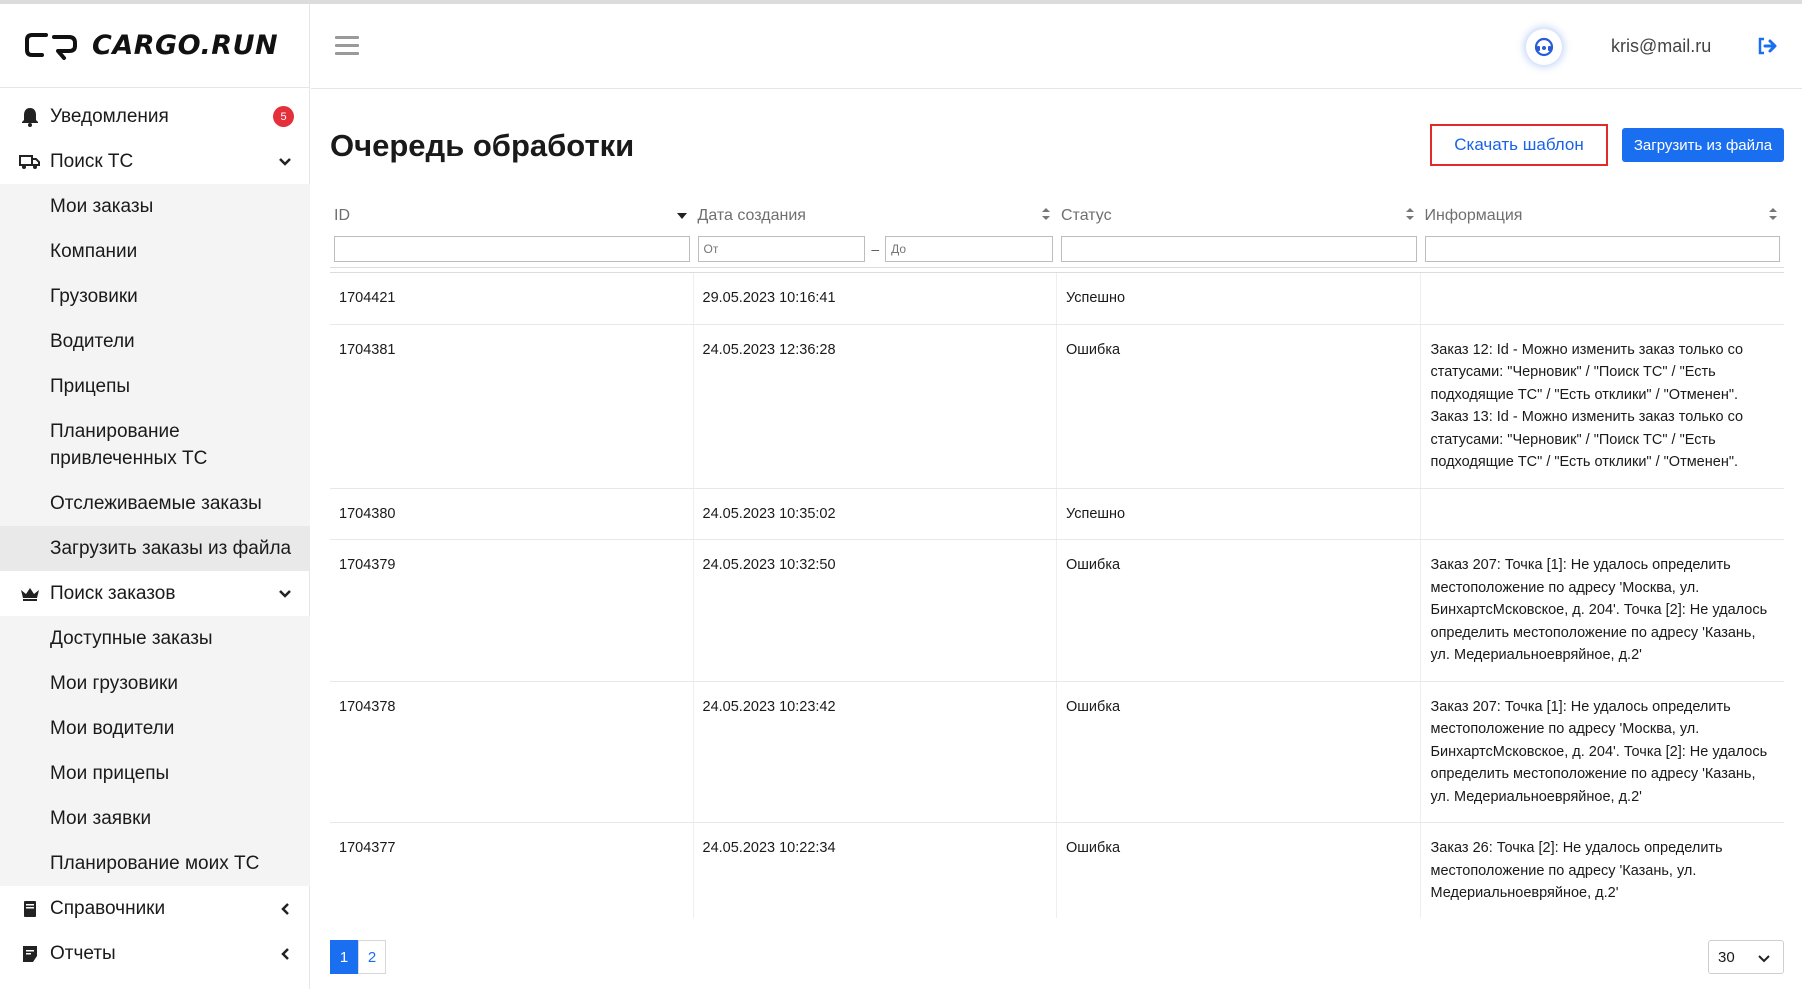  Describe the element at coordinates (155, 341) in the screenshot. I see `sidebar-item-drivers: Водители` at that location.